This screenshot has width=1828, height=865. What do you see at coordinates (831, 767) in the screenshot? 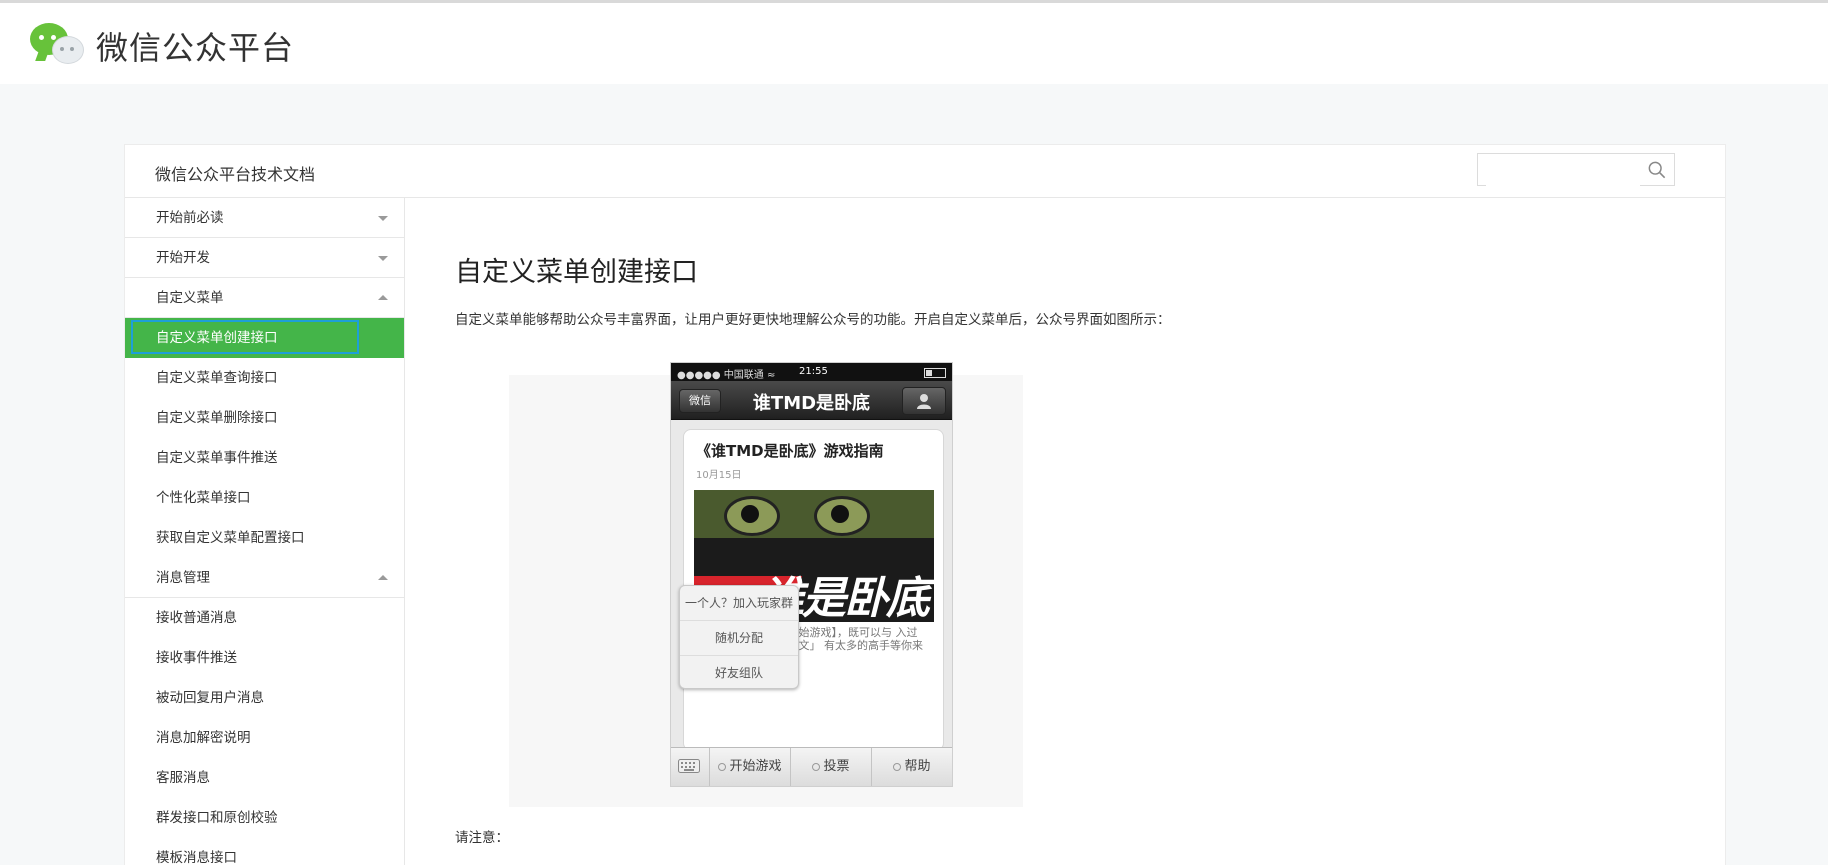
I see `menu-tab: 投票` at bounding box center [831, 767].